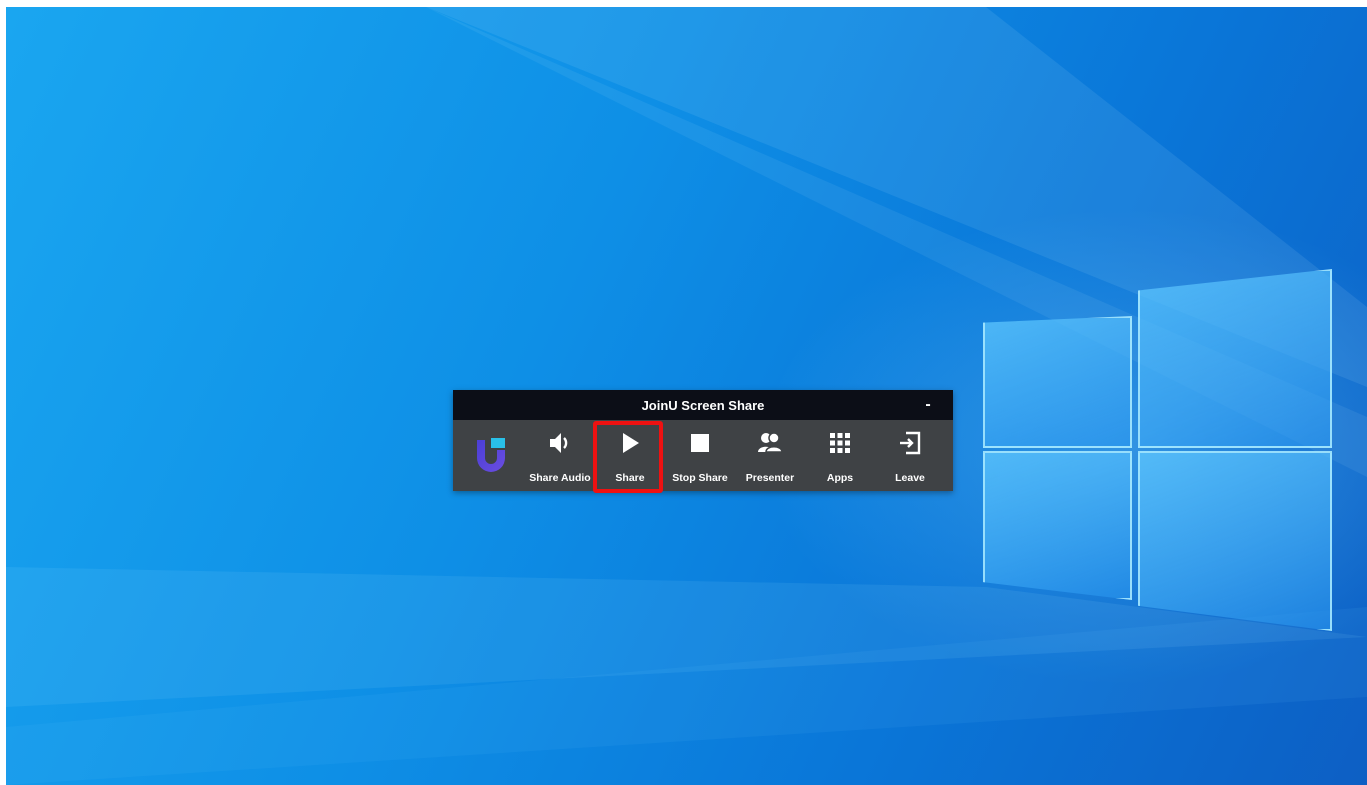 The image size is (1367, 785). What do you see at coordinates (910, 456) in the screenshot?
I see `leave-button: Leave` at bounding box center [910, 456].